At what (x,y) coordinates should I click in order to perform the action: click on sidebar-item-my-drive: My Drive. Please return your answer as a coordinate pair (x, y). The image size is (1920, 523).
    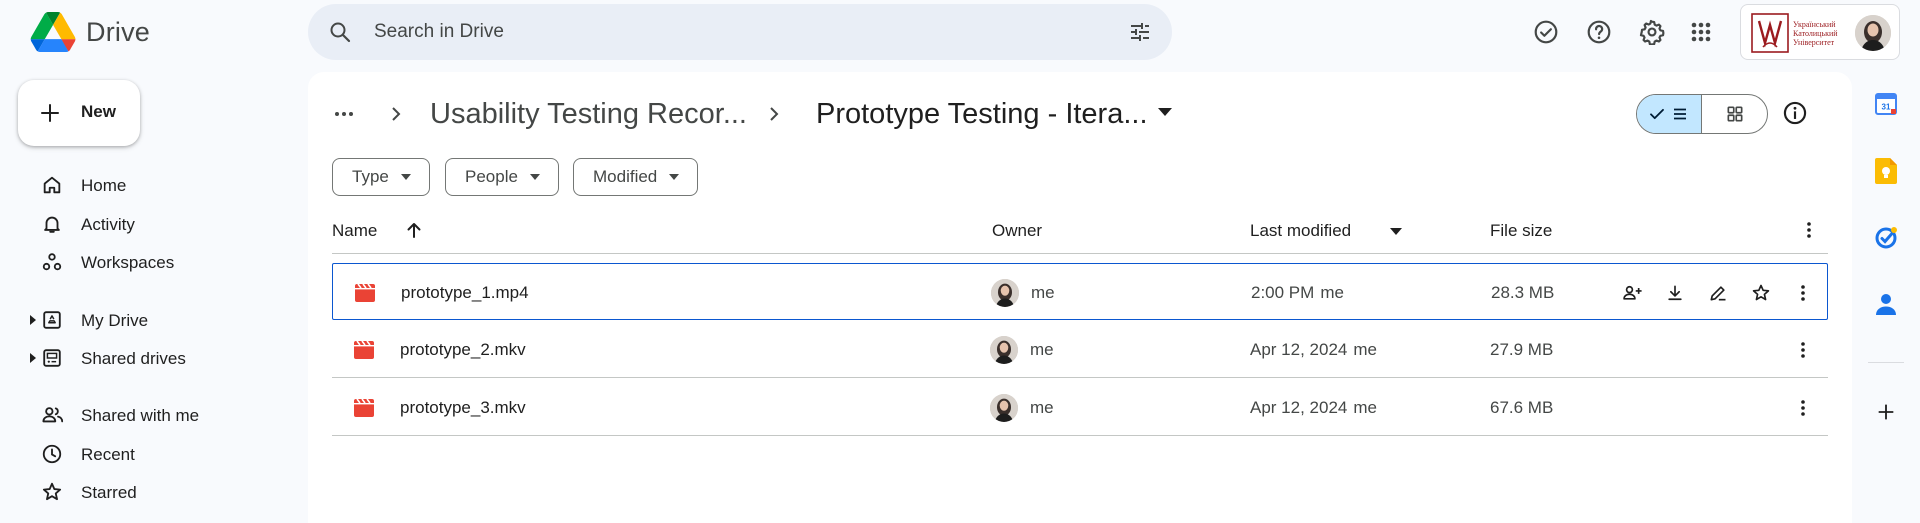
    Looking at the image, I should click on (150, 320).